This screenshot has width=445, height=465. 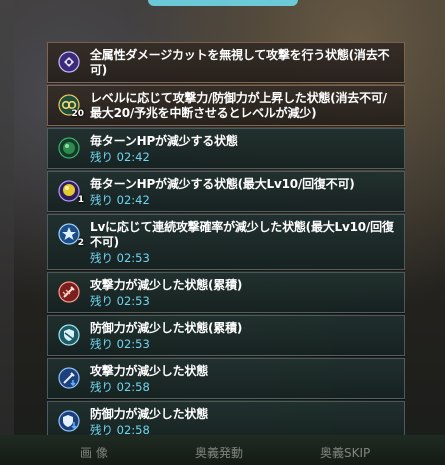 What do you see at coordinates (226, 378) in the screenshot?
I see `status-effect-row: 攻撃力が減少した状態 残り 02:58` at bounding box center [226, 378].